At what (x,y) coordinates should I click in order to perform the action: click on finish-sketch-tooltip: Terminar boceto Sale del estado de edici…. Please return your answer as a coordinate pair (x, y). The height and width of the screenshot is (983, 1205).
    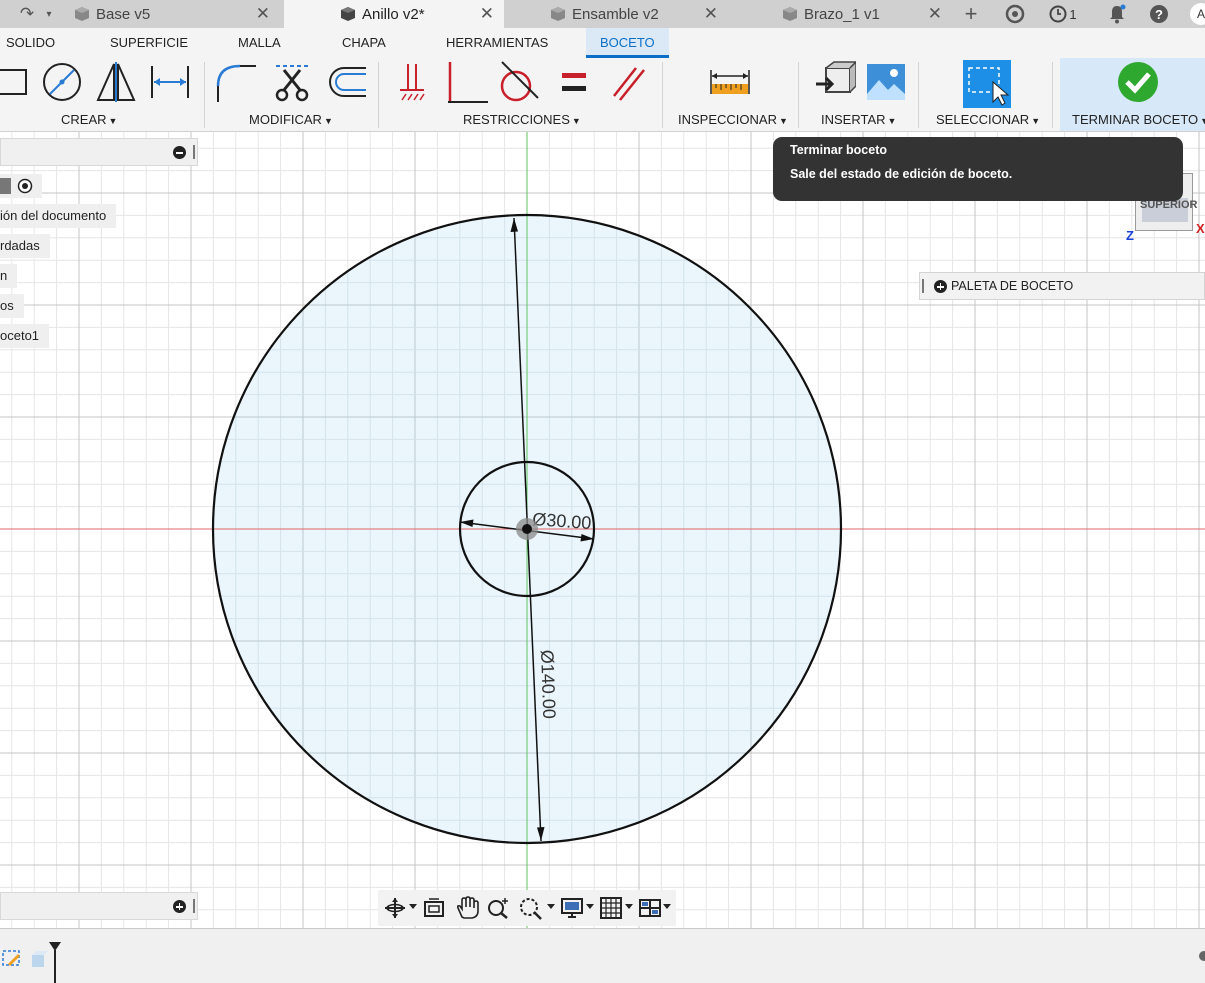
    Looking at the image, I should click on (978, 169).